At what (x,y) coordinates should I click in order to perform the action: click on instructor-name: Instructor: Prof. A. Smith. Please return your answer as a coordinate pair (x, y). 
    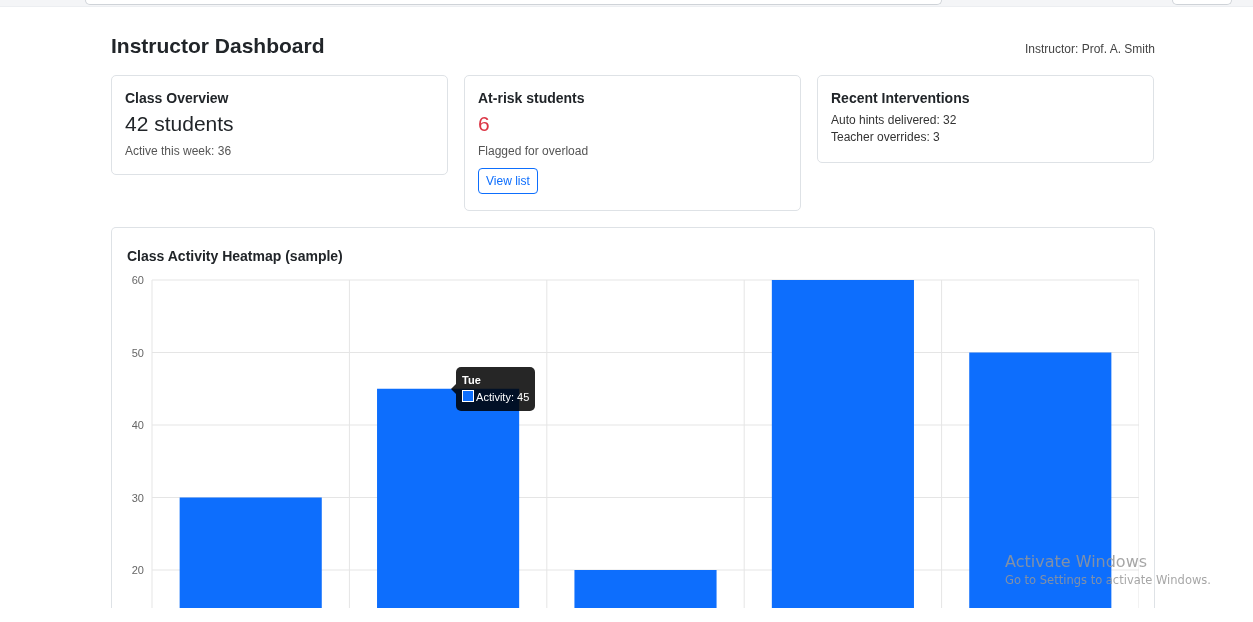
    Looking at the image, I should click on (1089, 49).